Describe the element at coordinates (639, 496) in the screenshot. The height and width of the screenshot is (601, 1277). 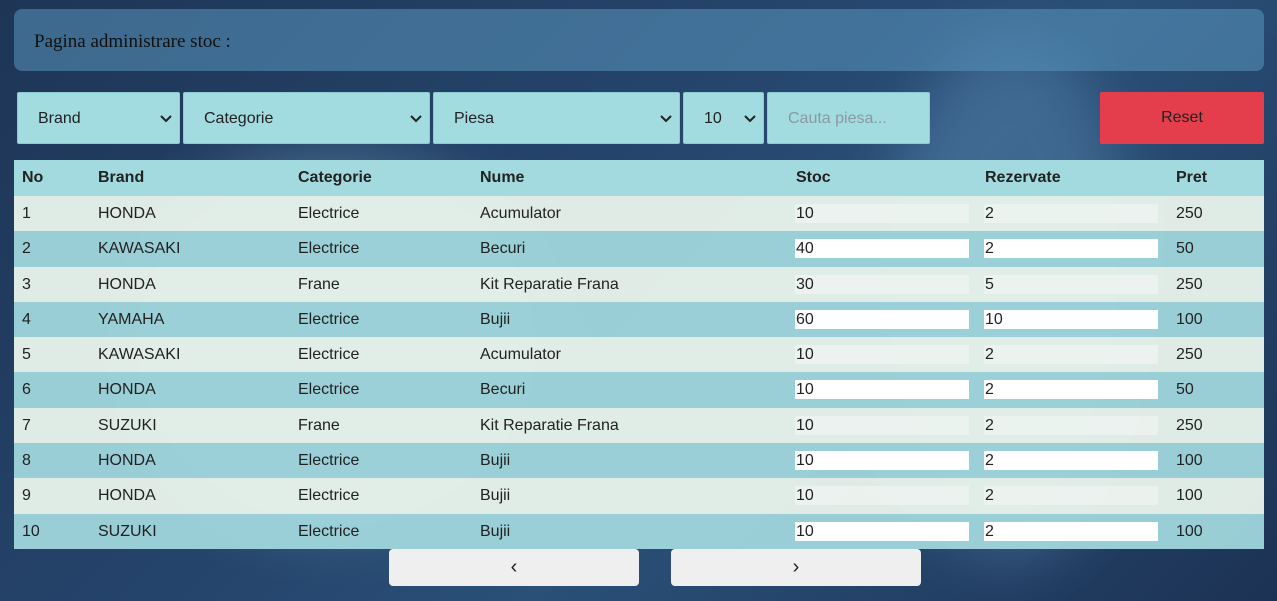
I see `table-row: 9 HONDA Electrice Bujii 100 10 2` at that location.